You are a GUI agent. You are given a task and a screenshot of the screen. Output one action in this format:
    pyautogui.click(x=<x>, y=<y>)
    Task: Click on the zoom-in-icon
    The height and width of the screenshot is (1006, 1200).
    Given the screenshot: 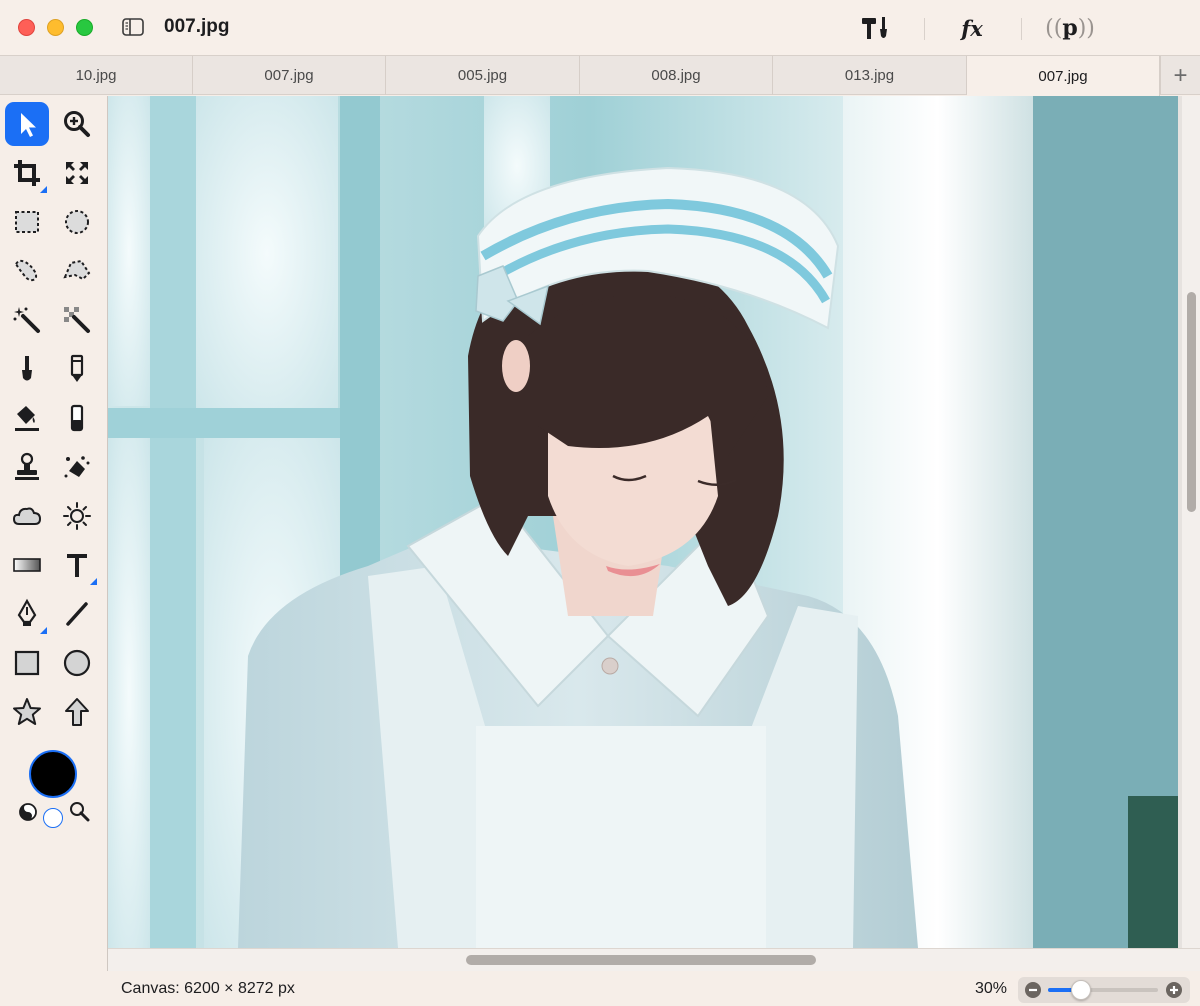 What is the action you would take?
    pyautogui.click(x=1174, y=990)
    